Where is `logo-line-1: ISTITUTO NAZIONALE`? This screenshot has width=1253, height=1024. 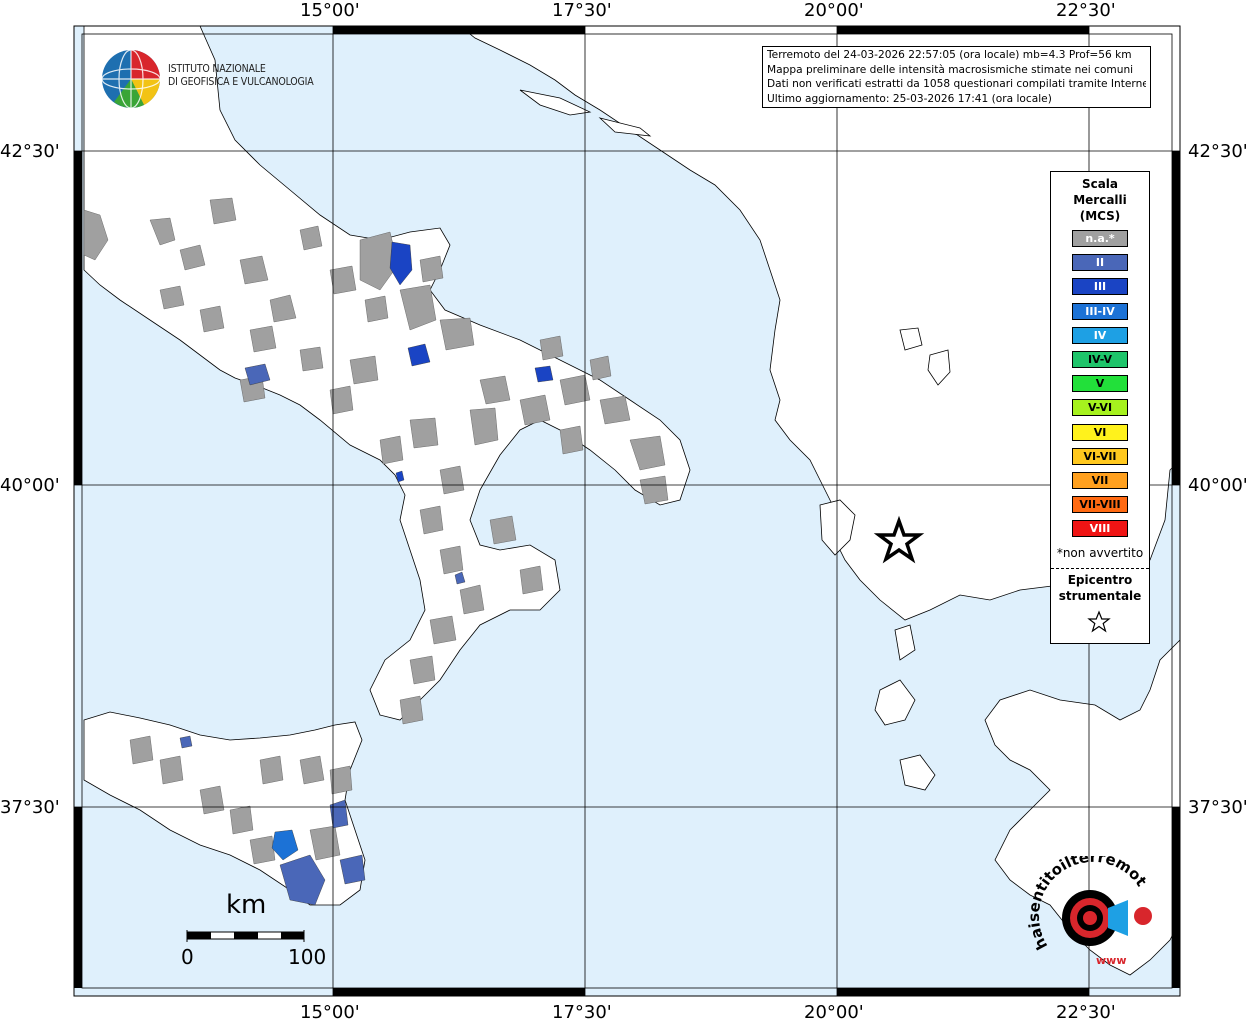 logo-line-1: ISTITUTO NAZIONALE is located at coordinates (217, 69).